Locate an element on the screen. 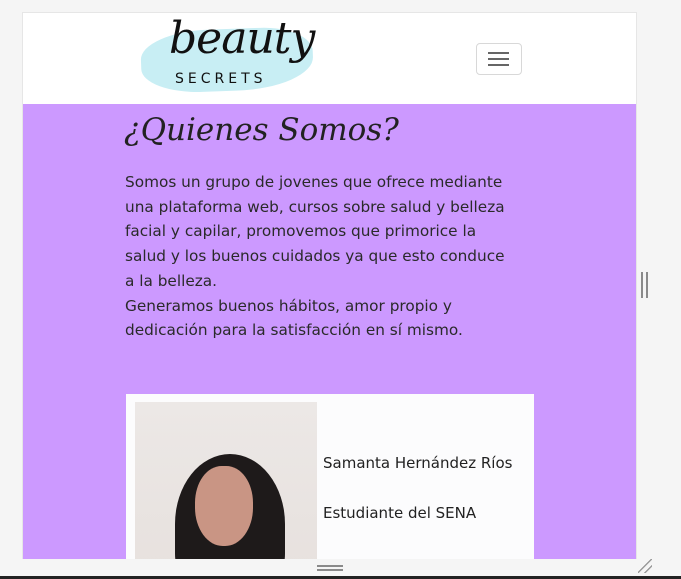 Image resolution: width=681 pixels, height=579 pixels. navbar: beauty SECRETS is located at coordinates (329, 58).